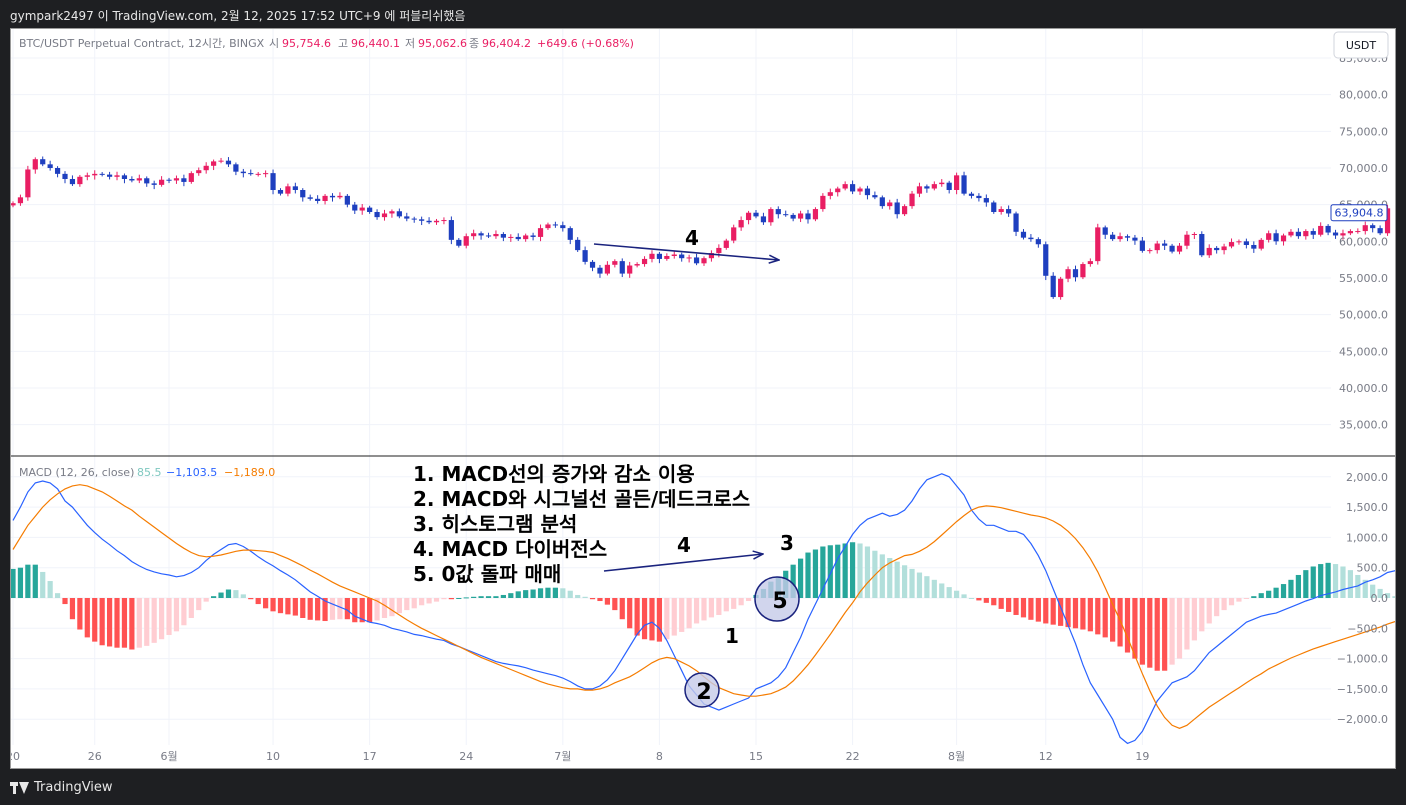  What do you see at coordinates (1362, 719) in the screenshot?
I see `macd-tick-label: −2,000.0` at bounding box center [1362, 719].